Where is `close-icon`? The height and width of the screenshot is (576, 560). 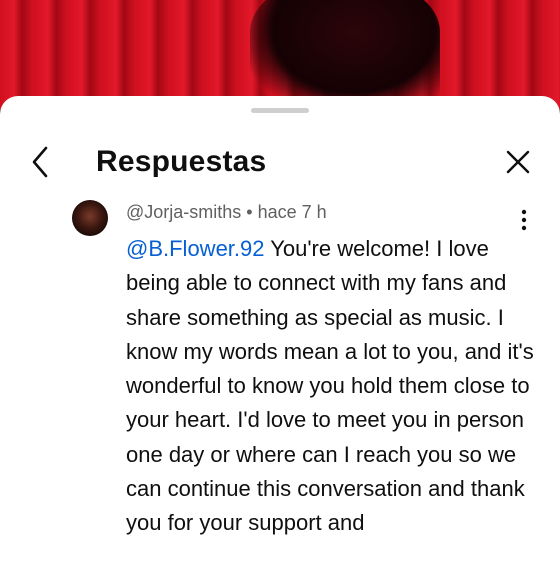 close-icon is located at coordinates (518, 162).